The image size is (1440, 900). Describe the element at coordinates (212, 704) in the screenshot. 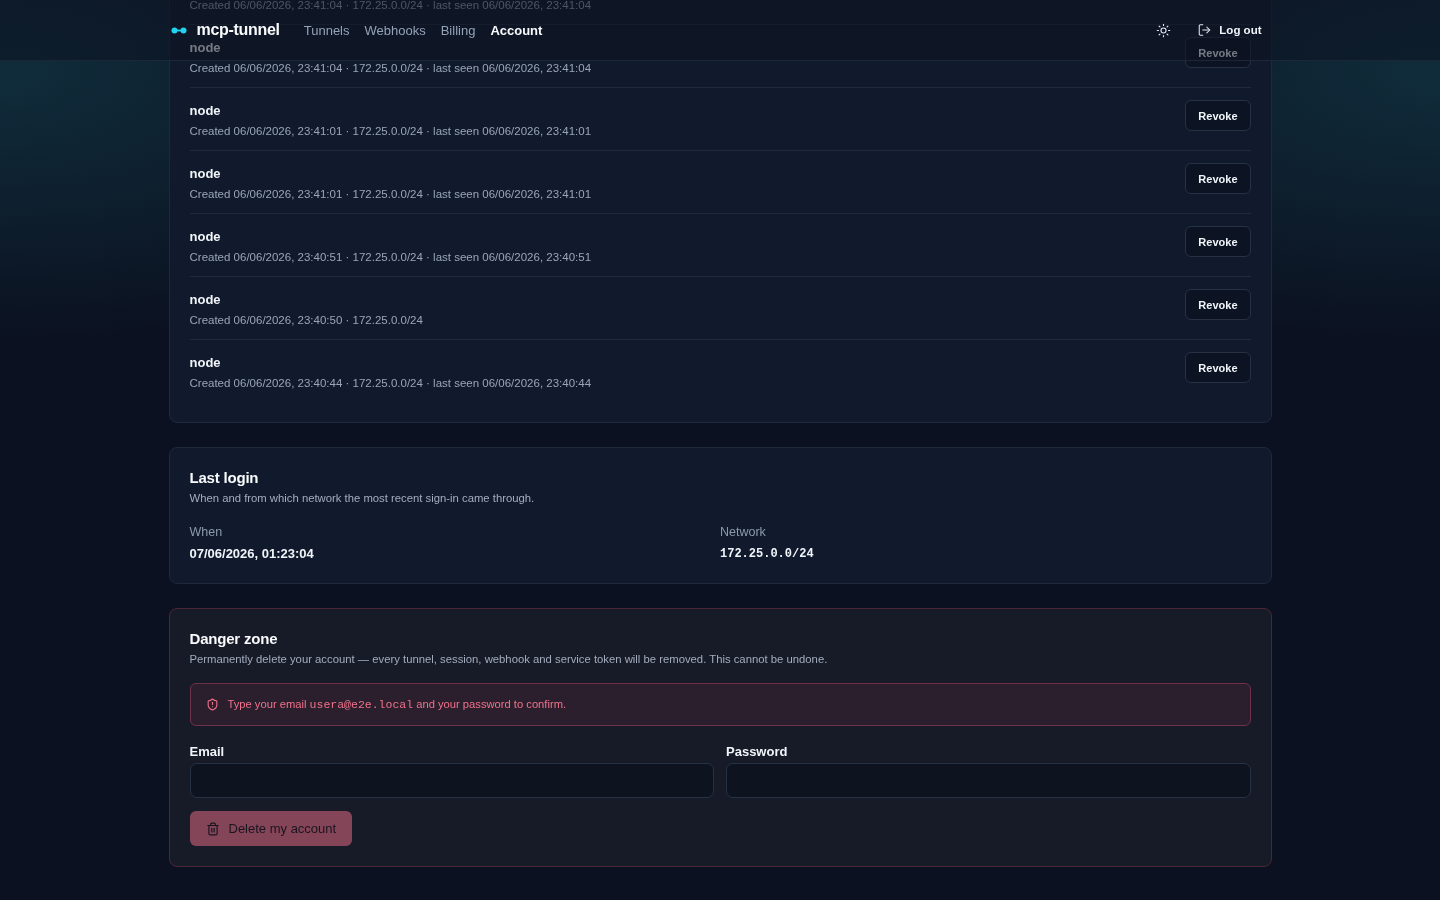

I see `shield-alert-icon` at that location.